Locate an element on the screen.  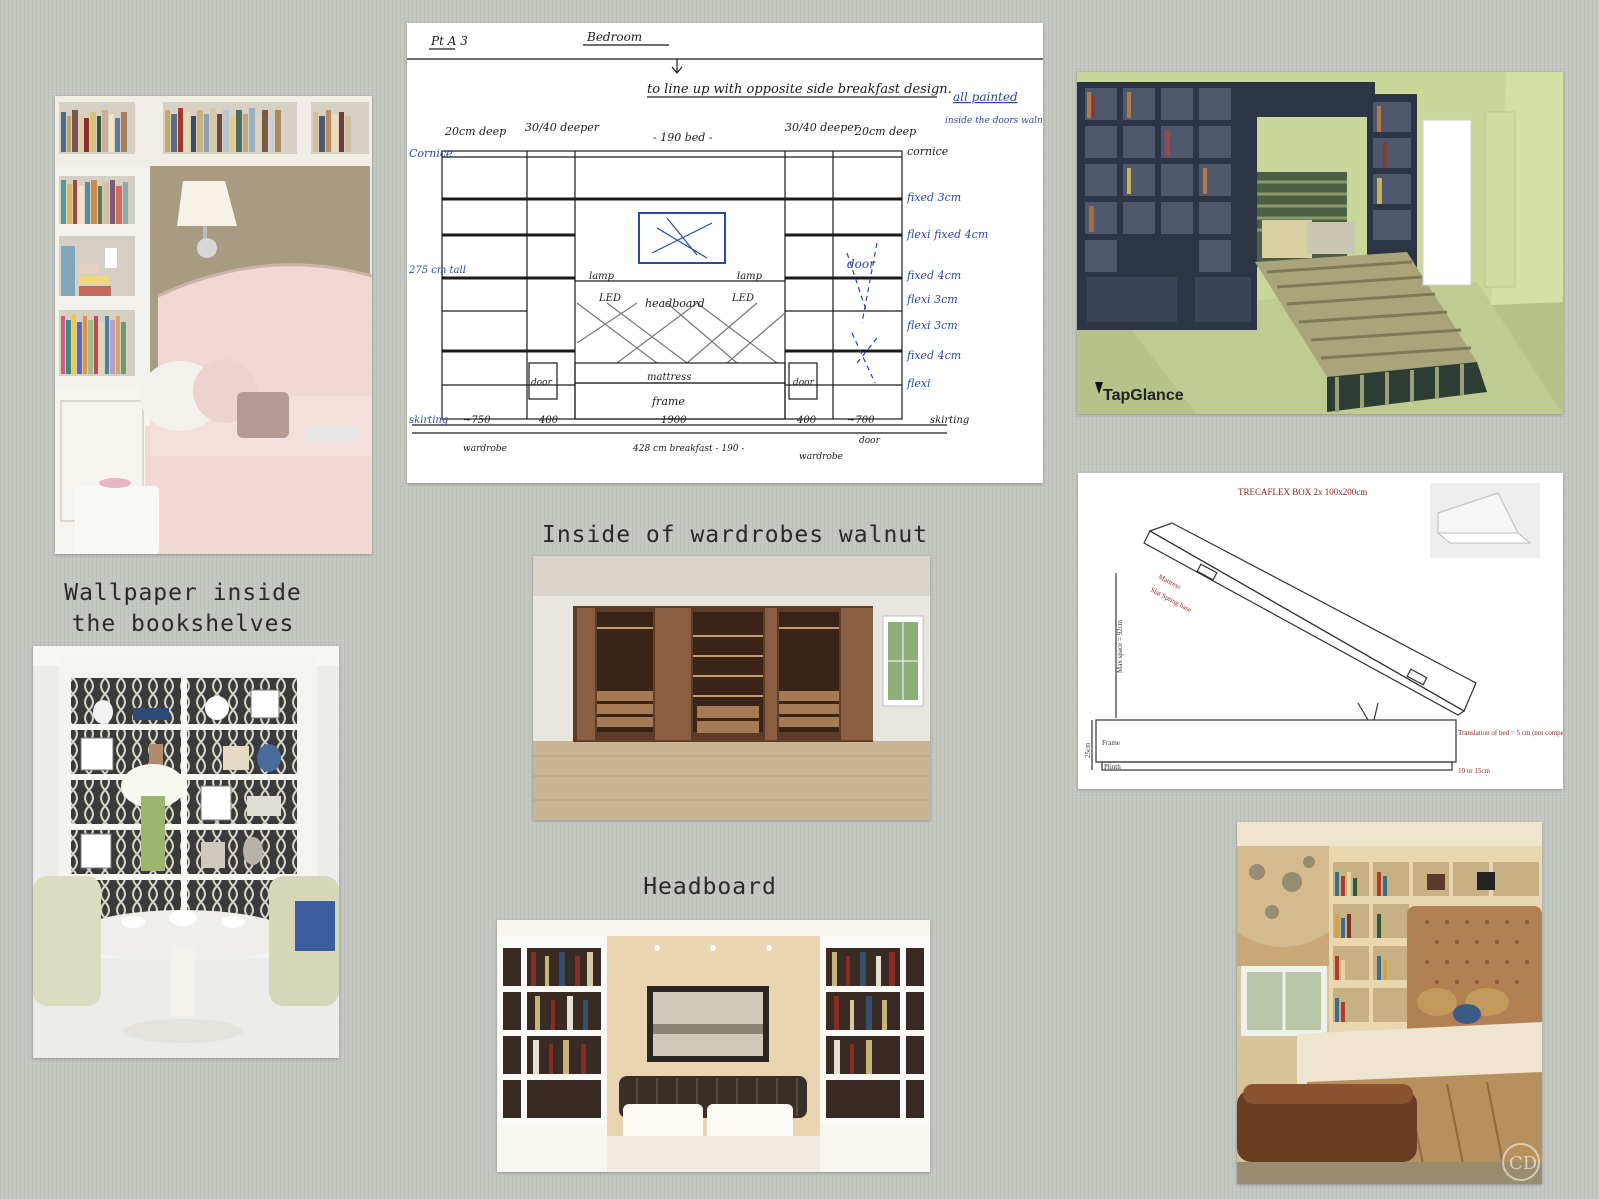
diagram-title: TRECAFLEX BOX 2x 100x200cm is located at coordinates (1302, 492).